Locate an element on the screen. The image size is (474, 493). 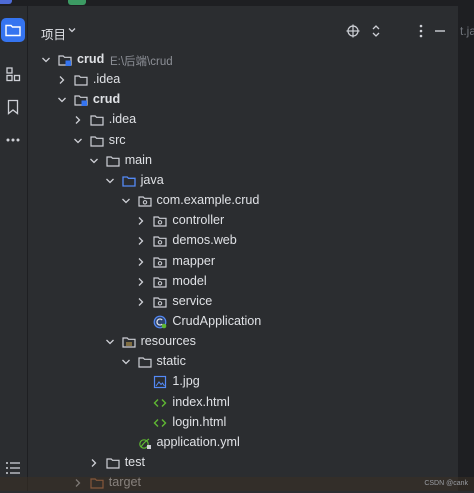
tree-item-label: test is located at coordinates (134, 462).